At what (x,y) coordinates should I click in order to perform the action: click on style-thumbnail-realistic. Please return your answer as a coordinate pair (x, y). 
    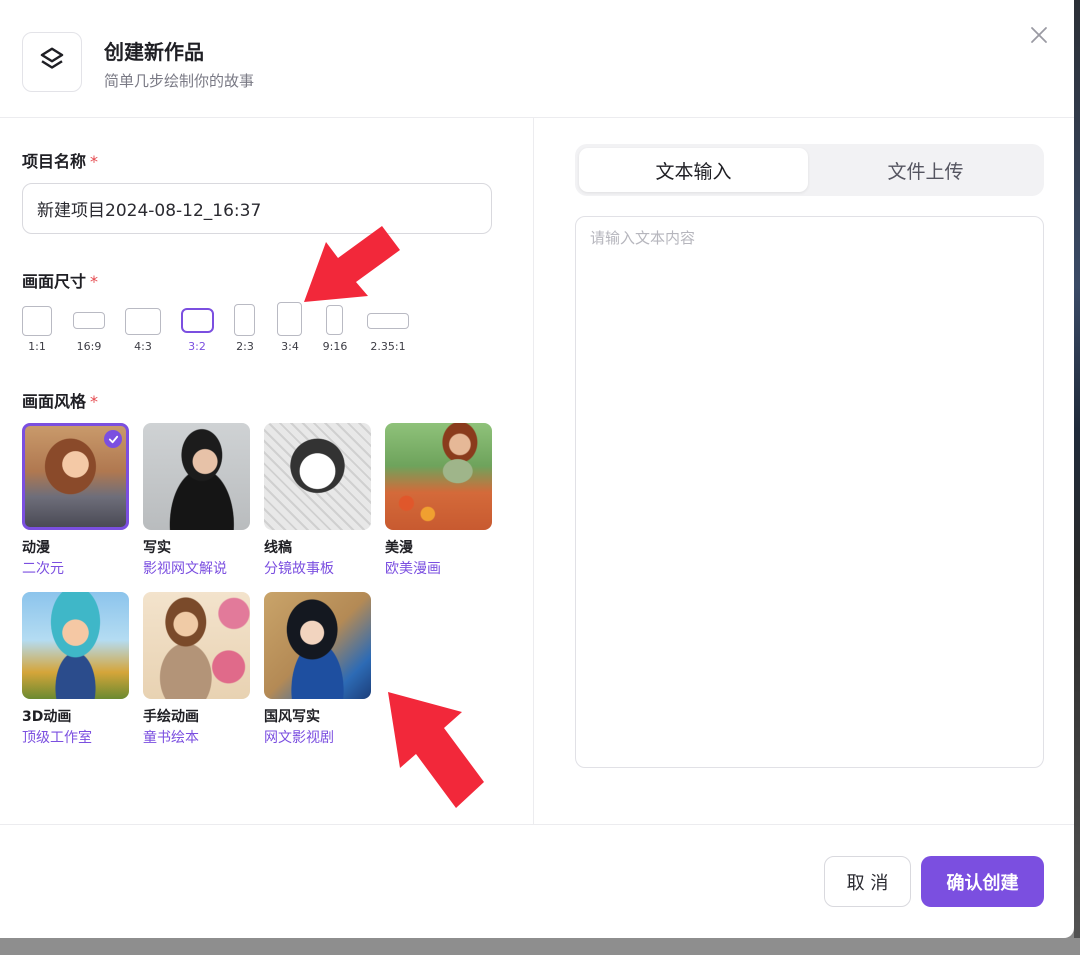
    Looking at the image, I should click on (196, 476).